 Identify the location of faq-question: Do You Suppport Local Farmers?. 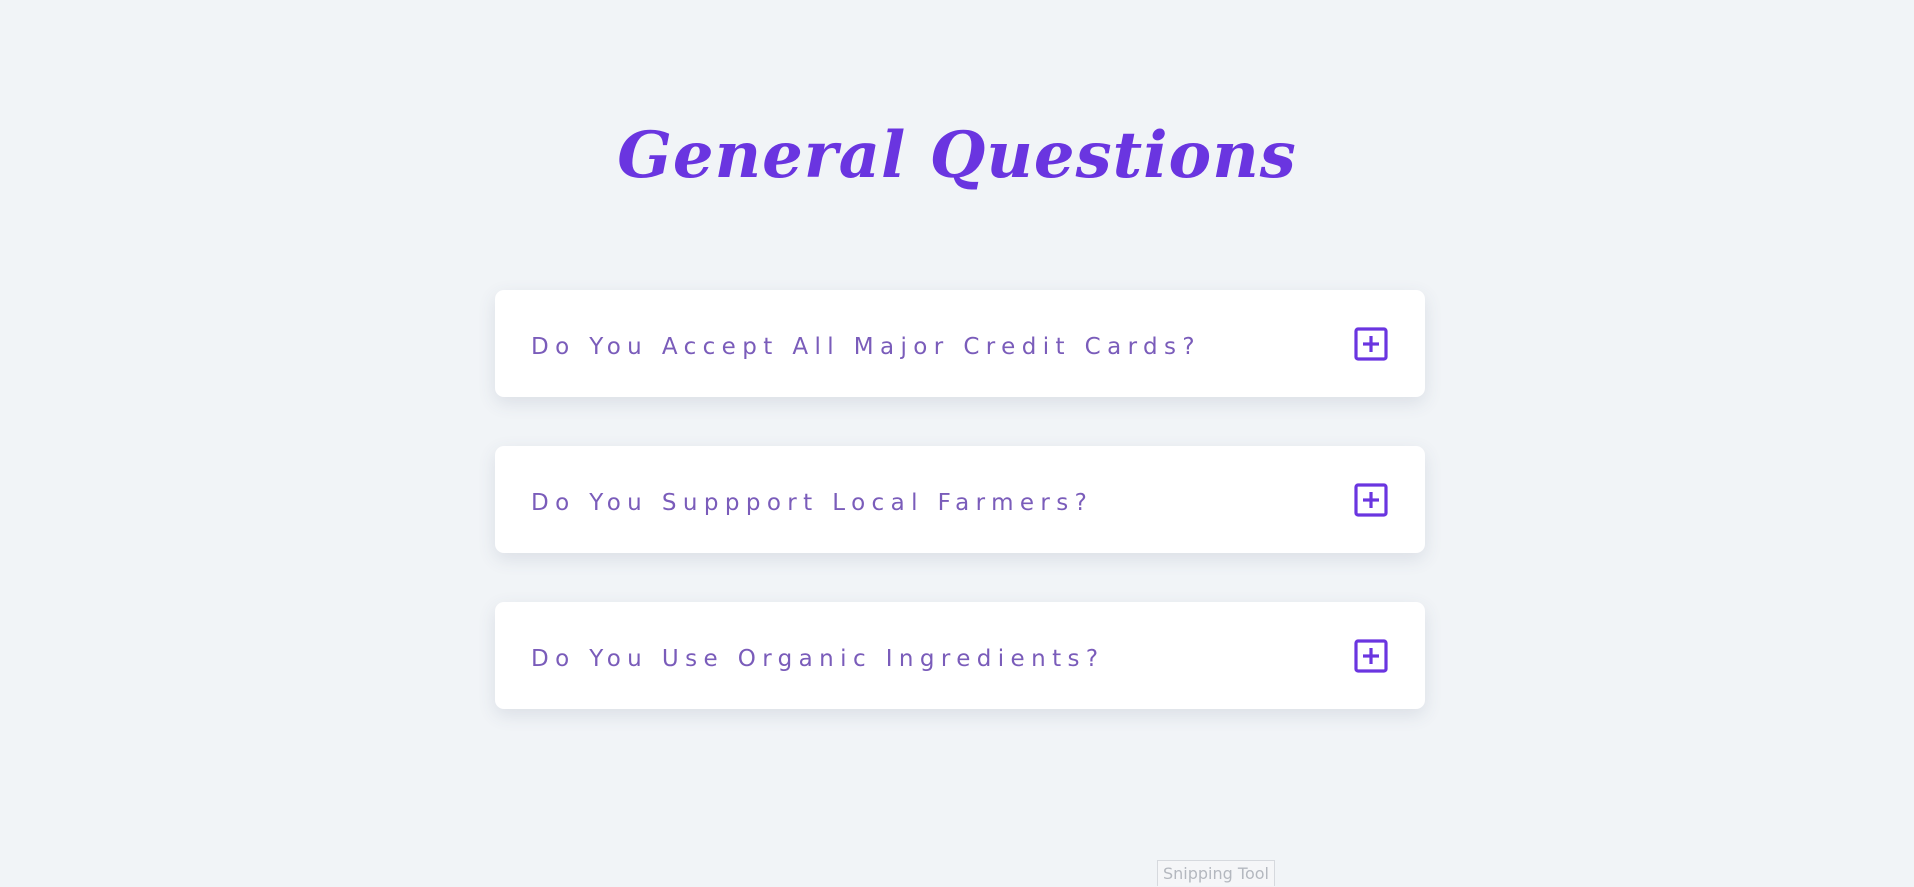
(812, 503).